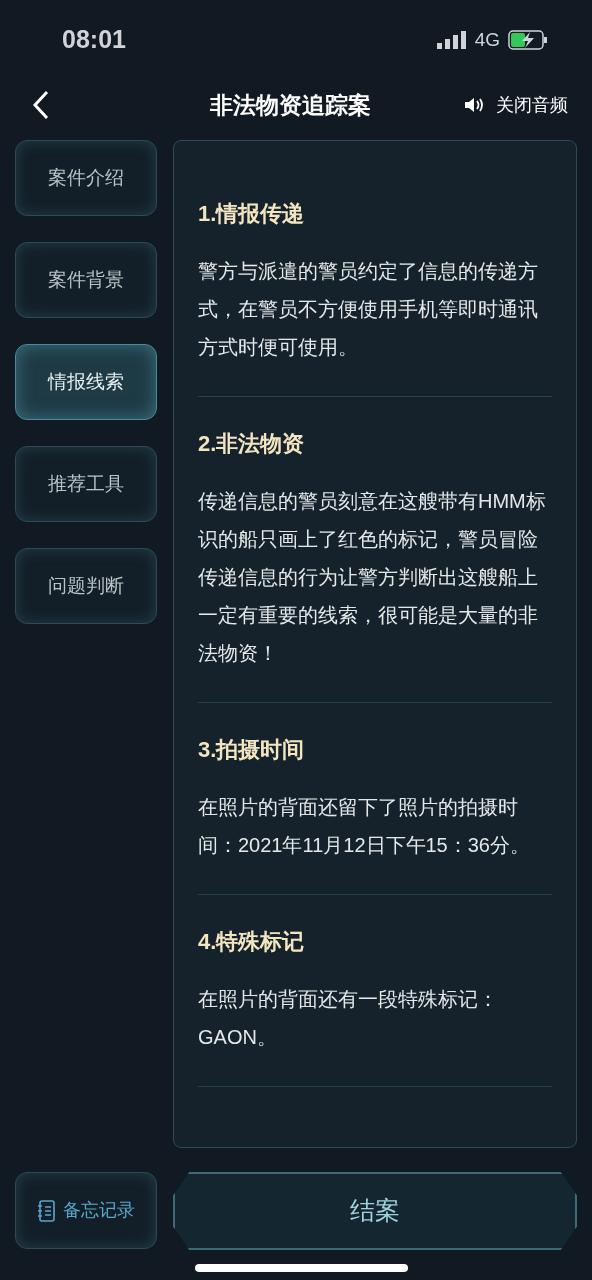 The height and width of the screenshot is (1280, 592). Describe the element at coordinates (252, 444) in the screenshot. I see `clue-heading: 2.非法物资` at that location.